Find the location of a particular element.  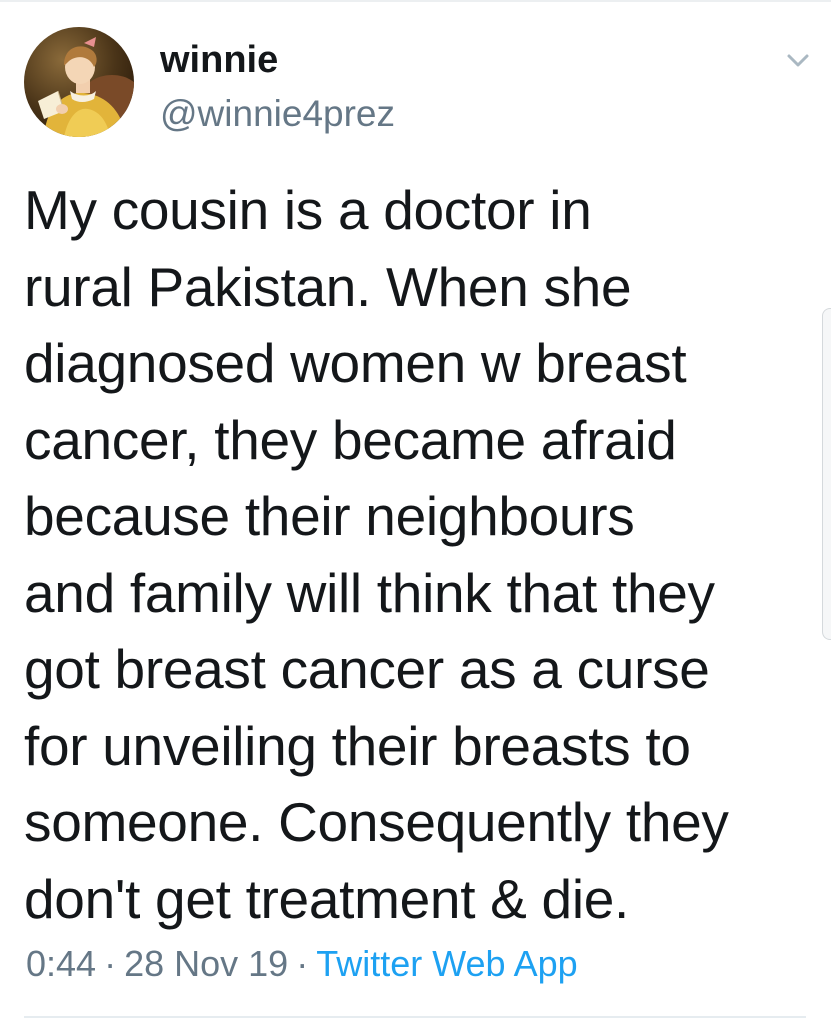

avatar is located at coordinates (79, 82).